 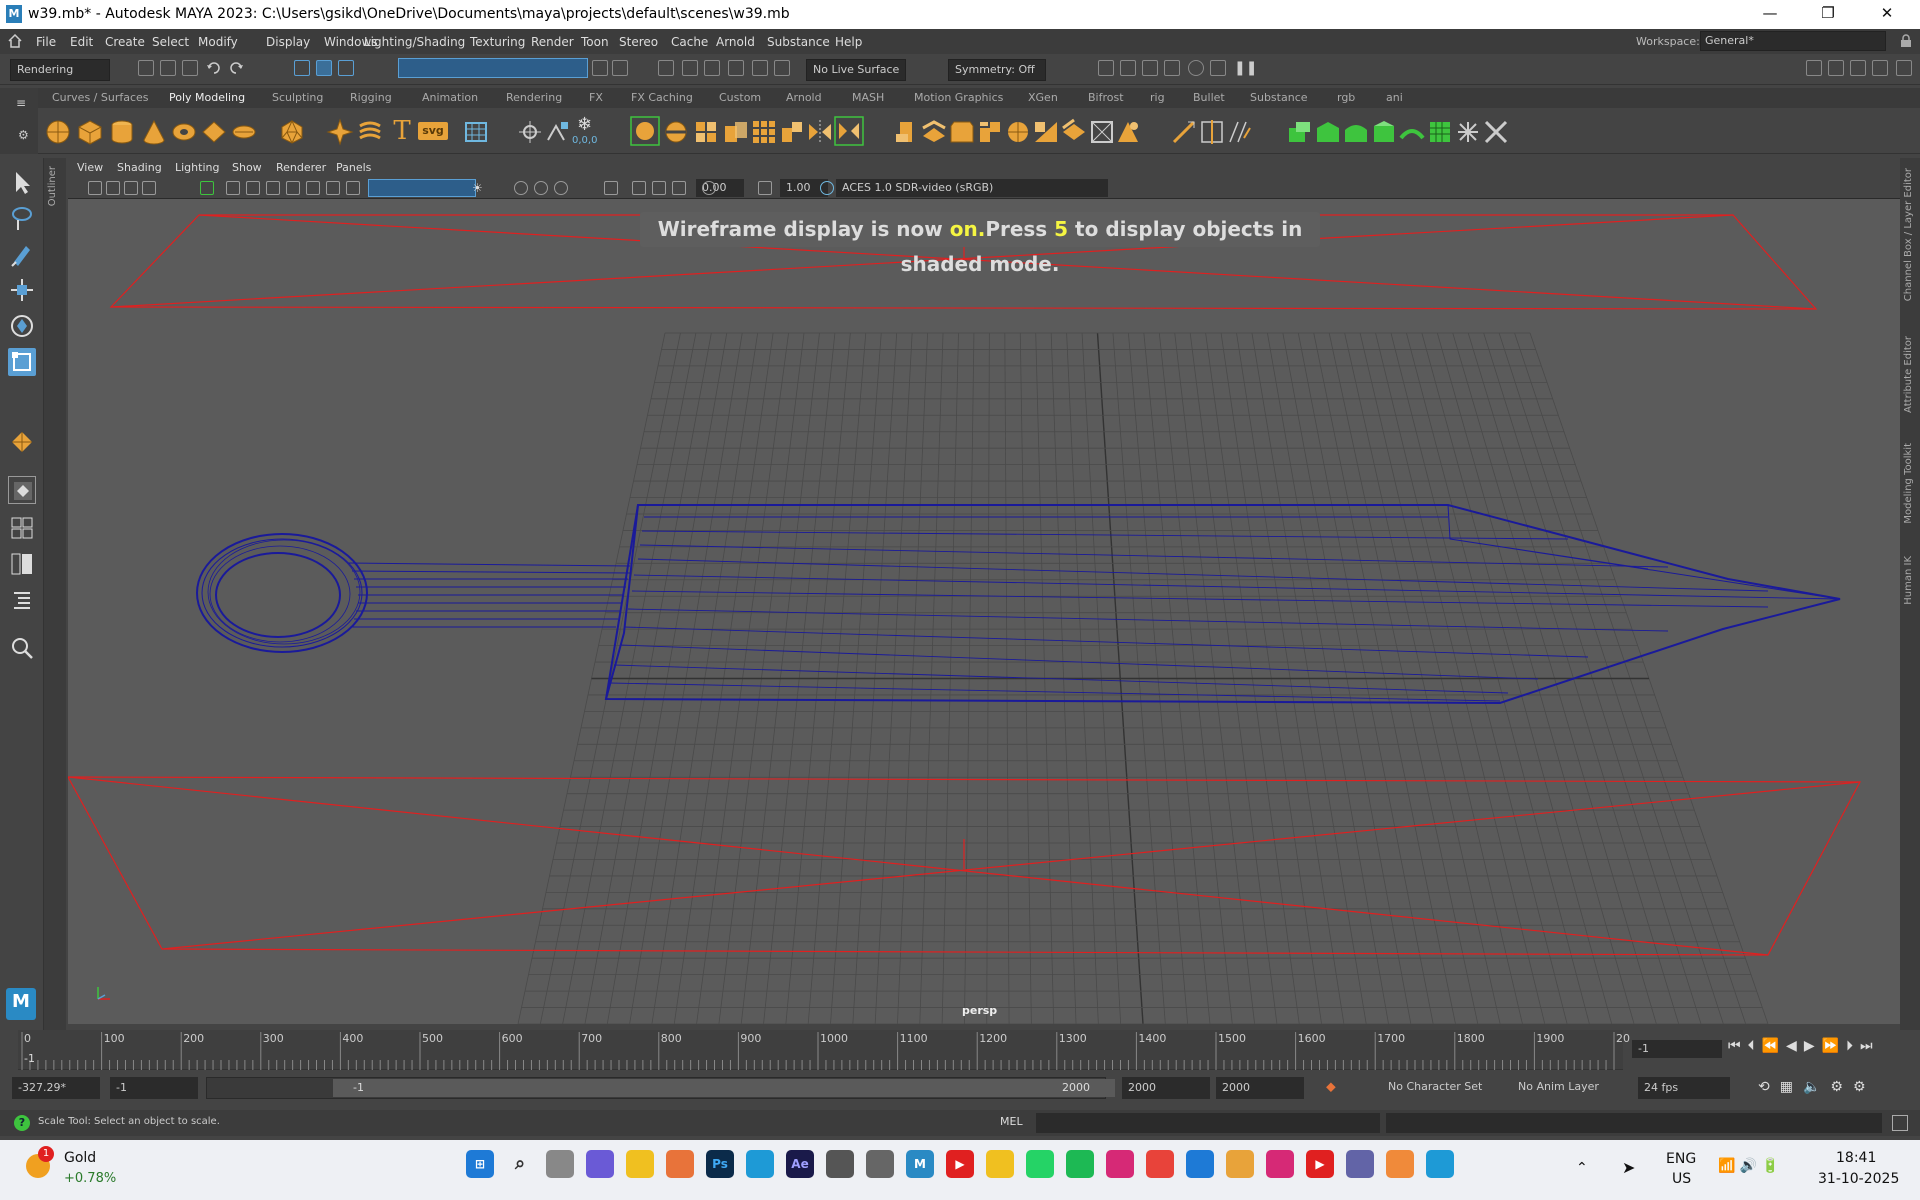 What do you see at coordinates (1172, 68) in the screenshot?
I see `render-settings-icon` at bounding box center [1172, 68].